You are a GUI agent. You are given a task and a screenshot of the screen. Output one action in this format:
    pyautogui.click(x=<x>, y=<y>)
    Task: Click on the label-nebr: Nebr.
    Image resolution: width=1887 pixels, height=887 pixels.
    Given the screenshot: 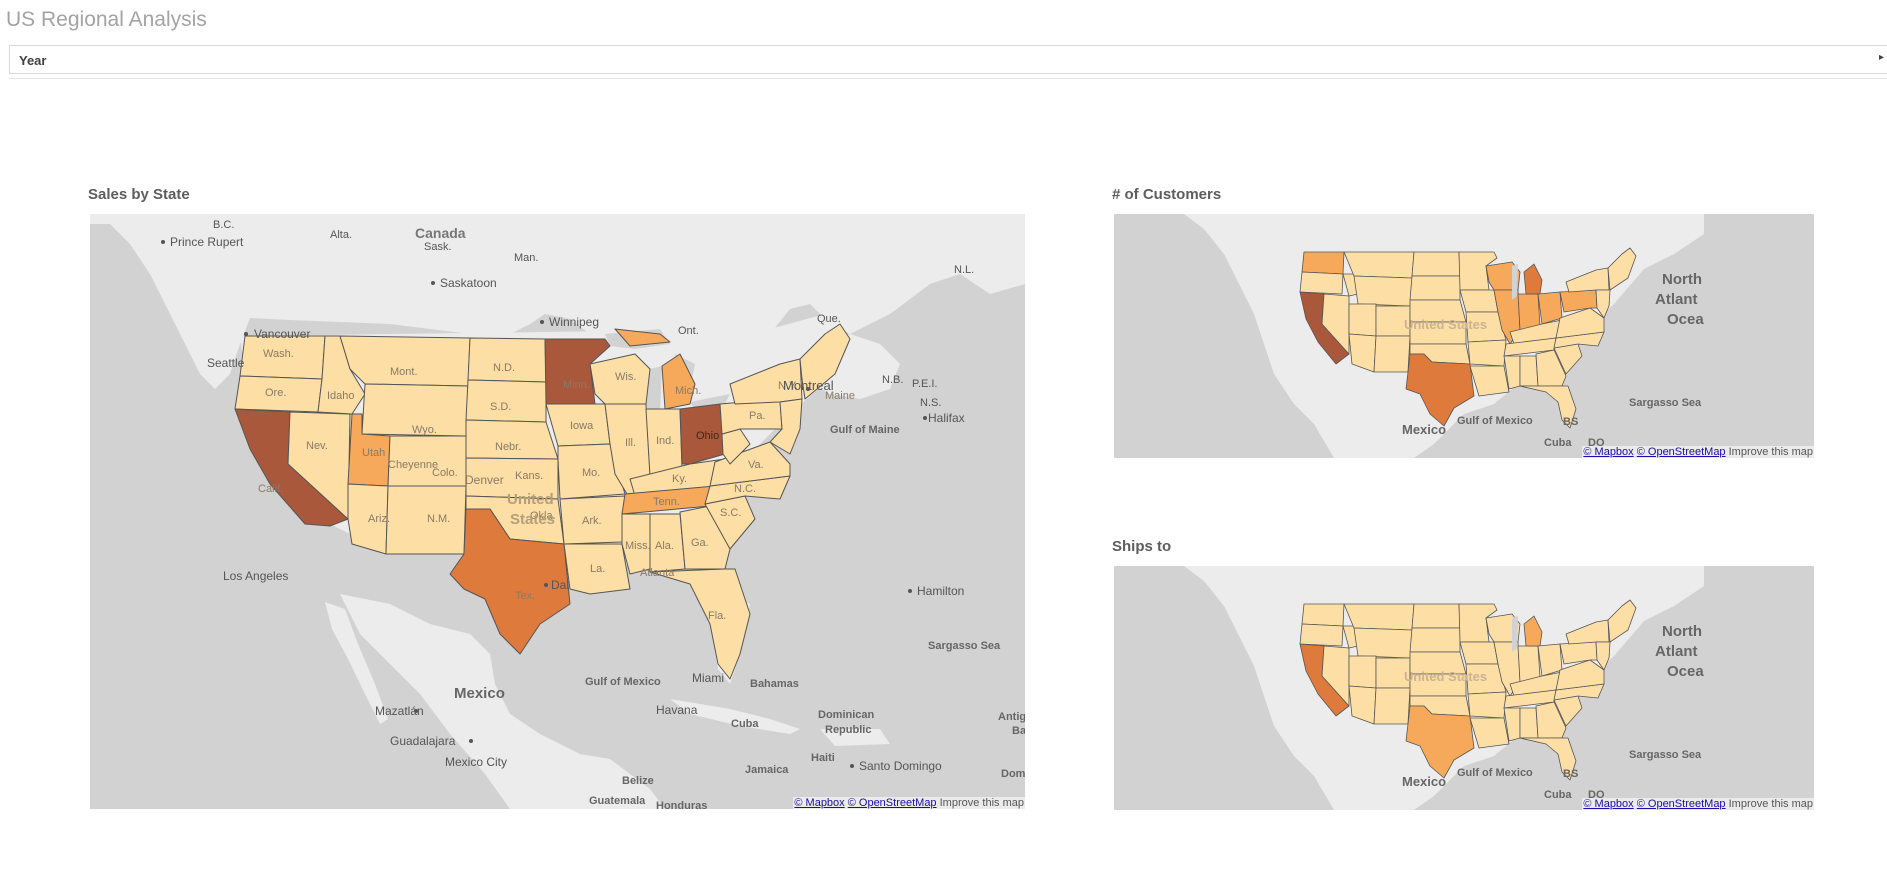 What is the action you would take?
    pyautogui.click(x=508, y=447)
    